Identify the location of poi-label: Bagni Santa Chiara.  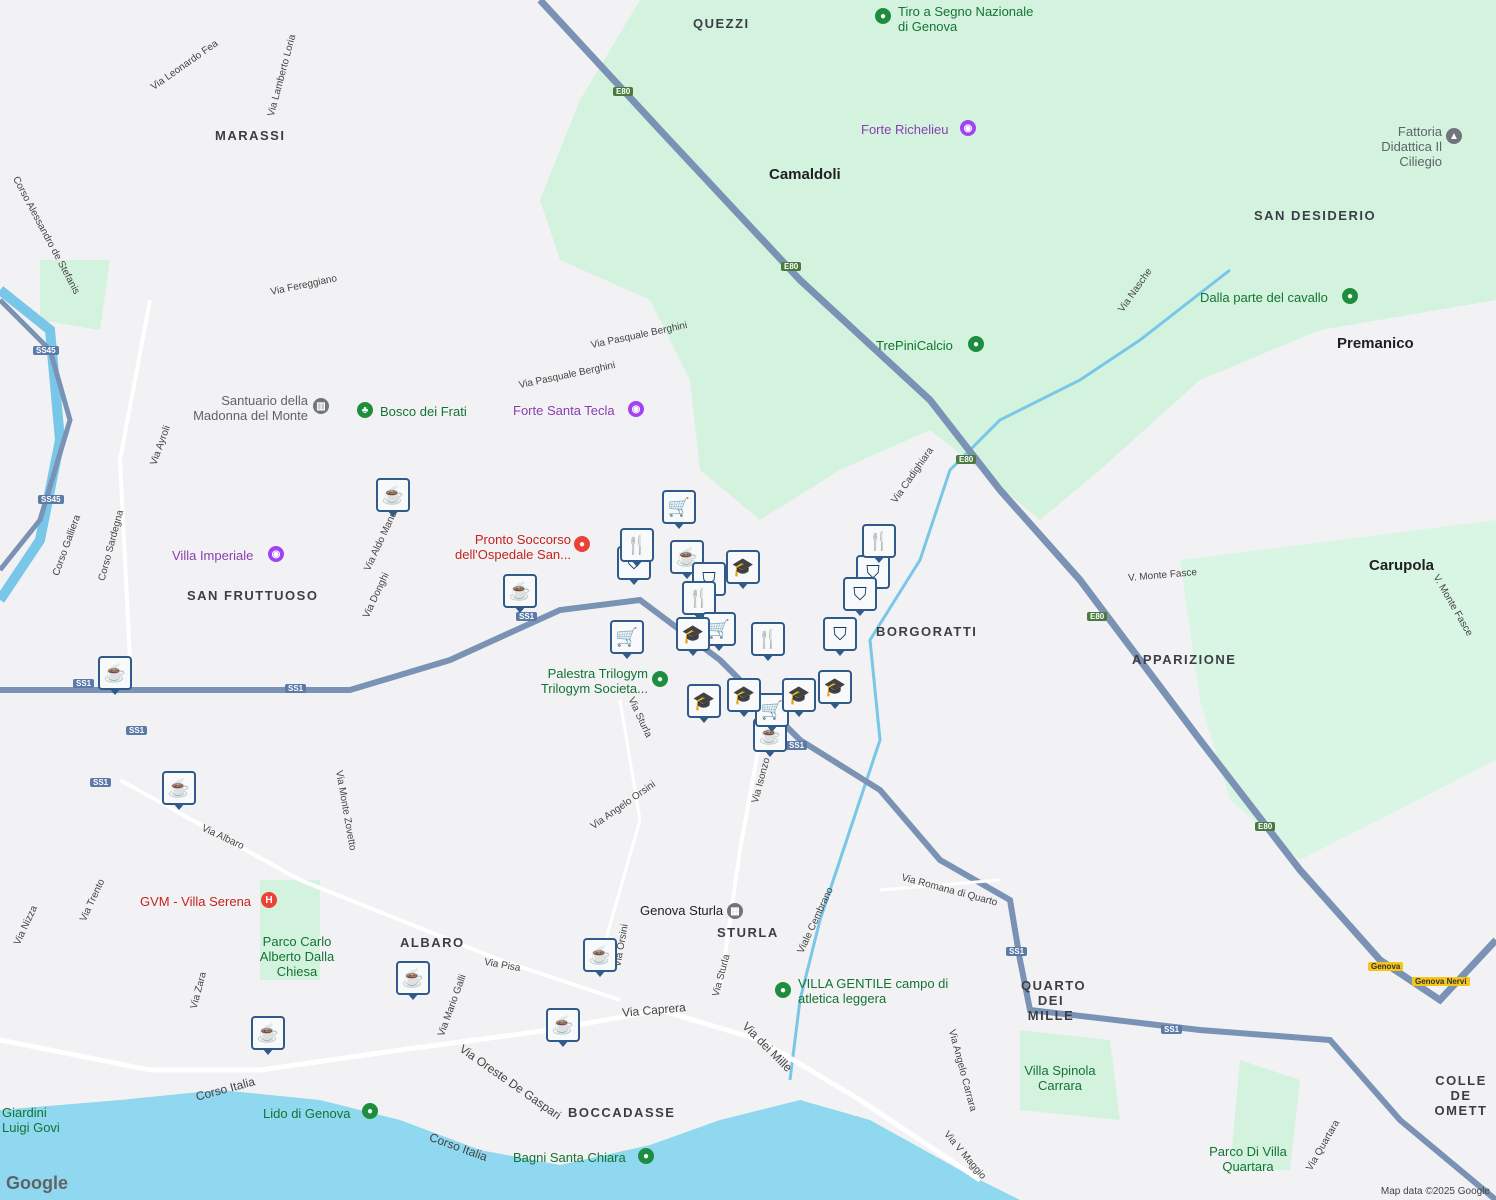
(569, 1157).